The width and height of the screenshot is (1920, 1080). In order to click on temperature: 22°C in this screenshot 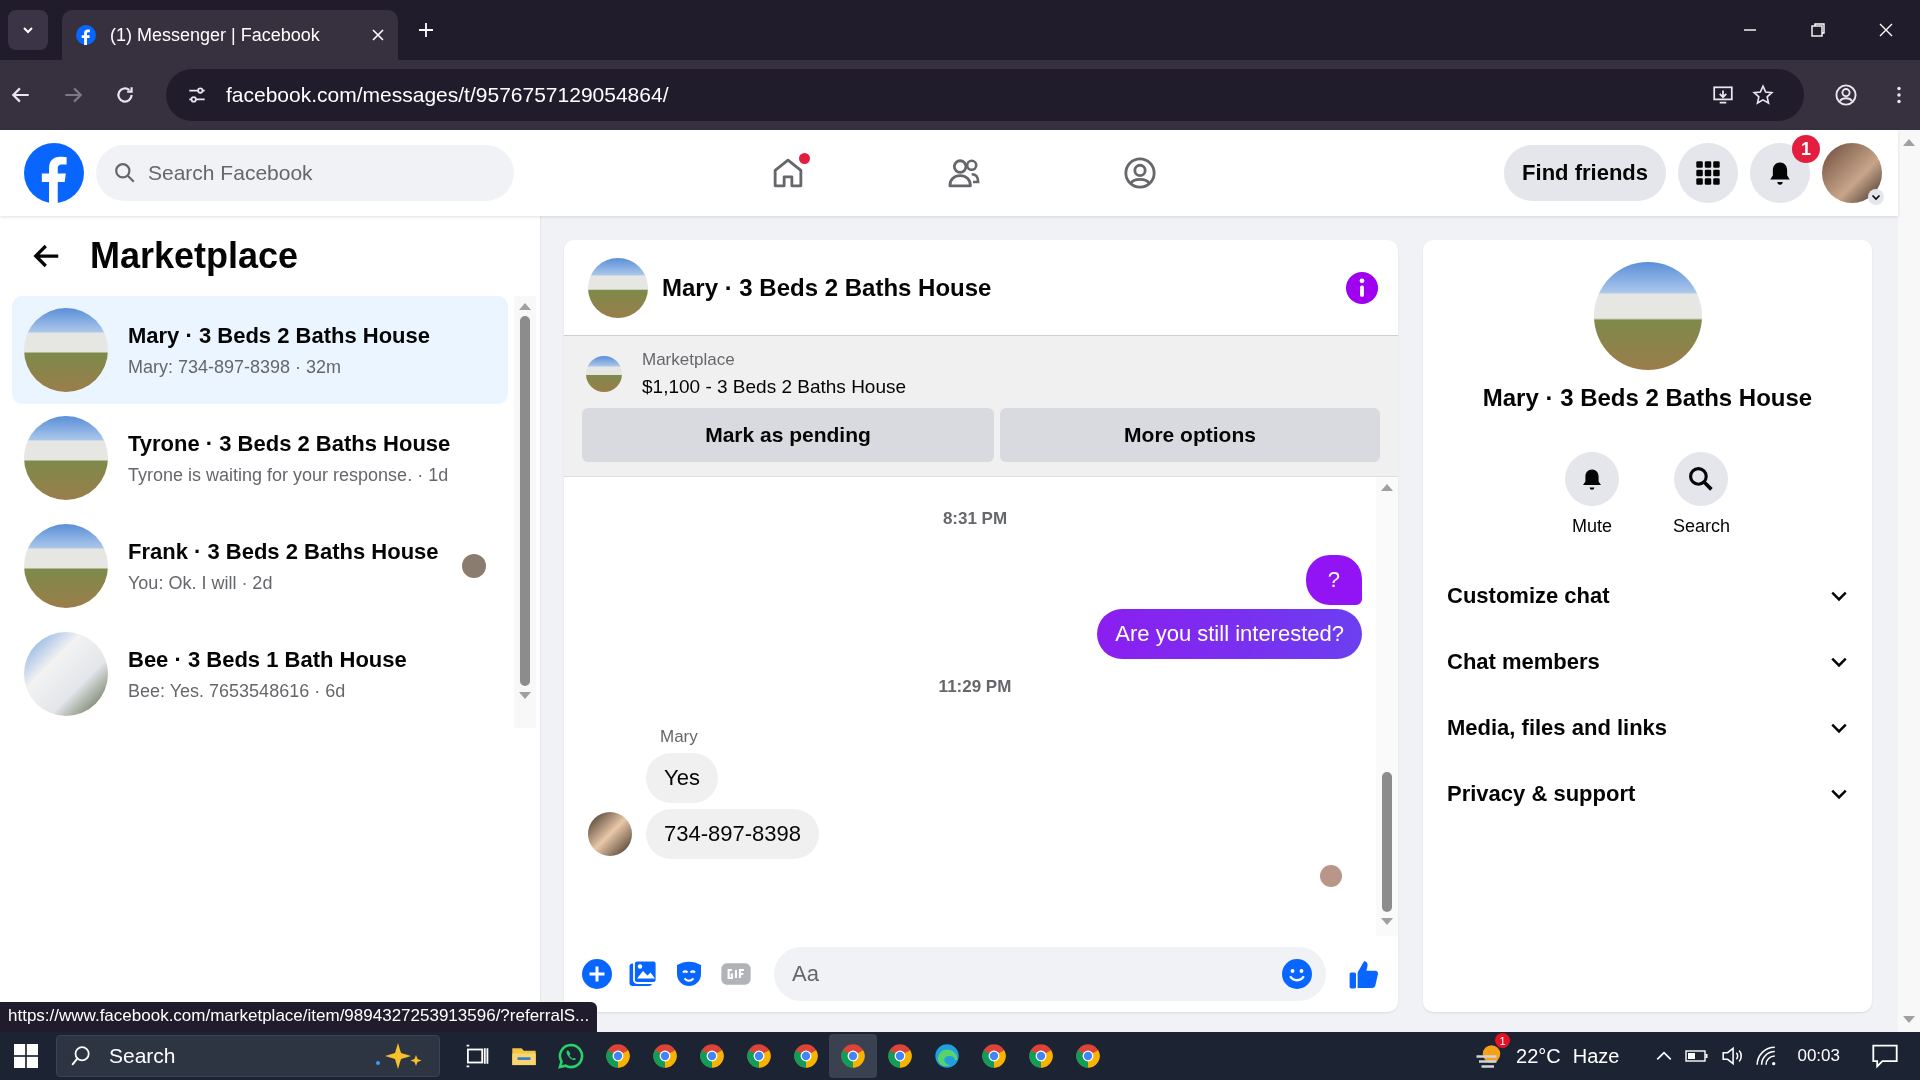, I will do `click(1538, 1056)`.